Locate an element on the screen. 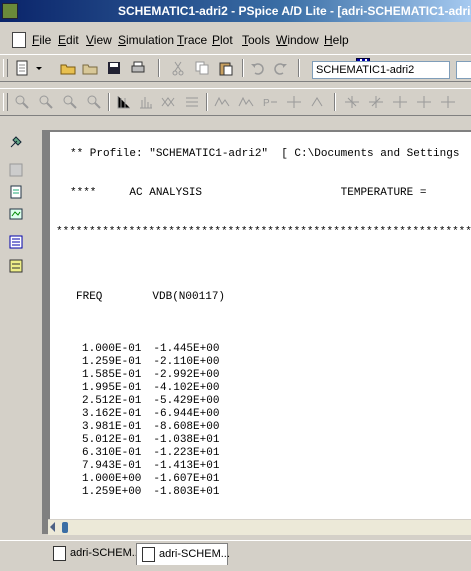 The image size is (471, 571). menu-help: Help is located at coordinates (336, 40).